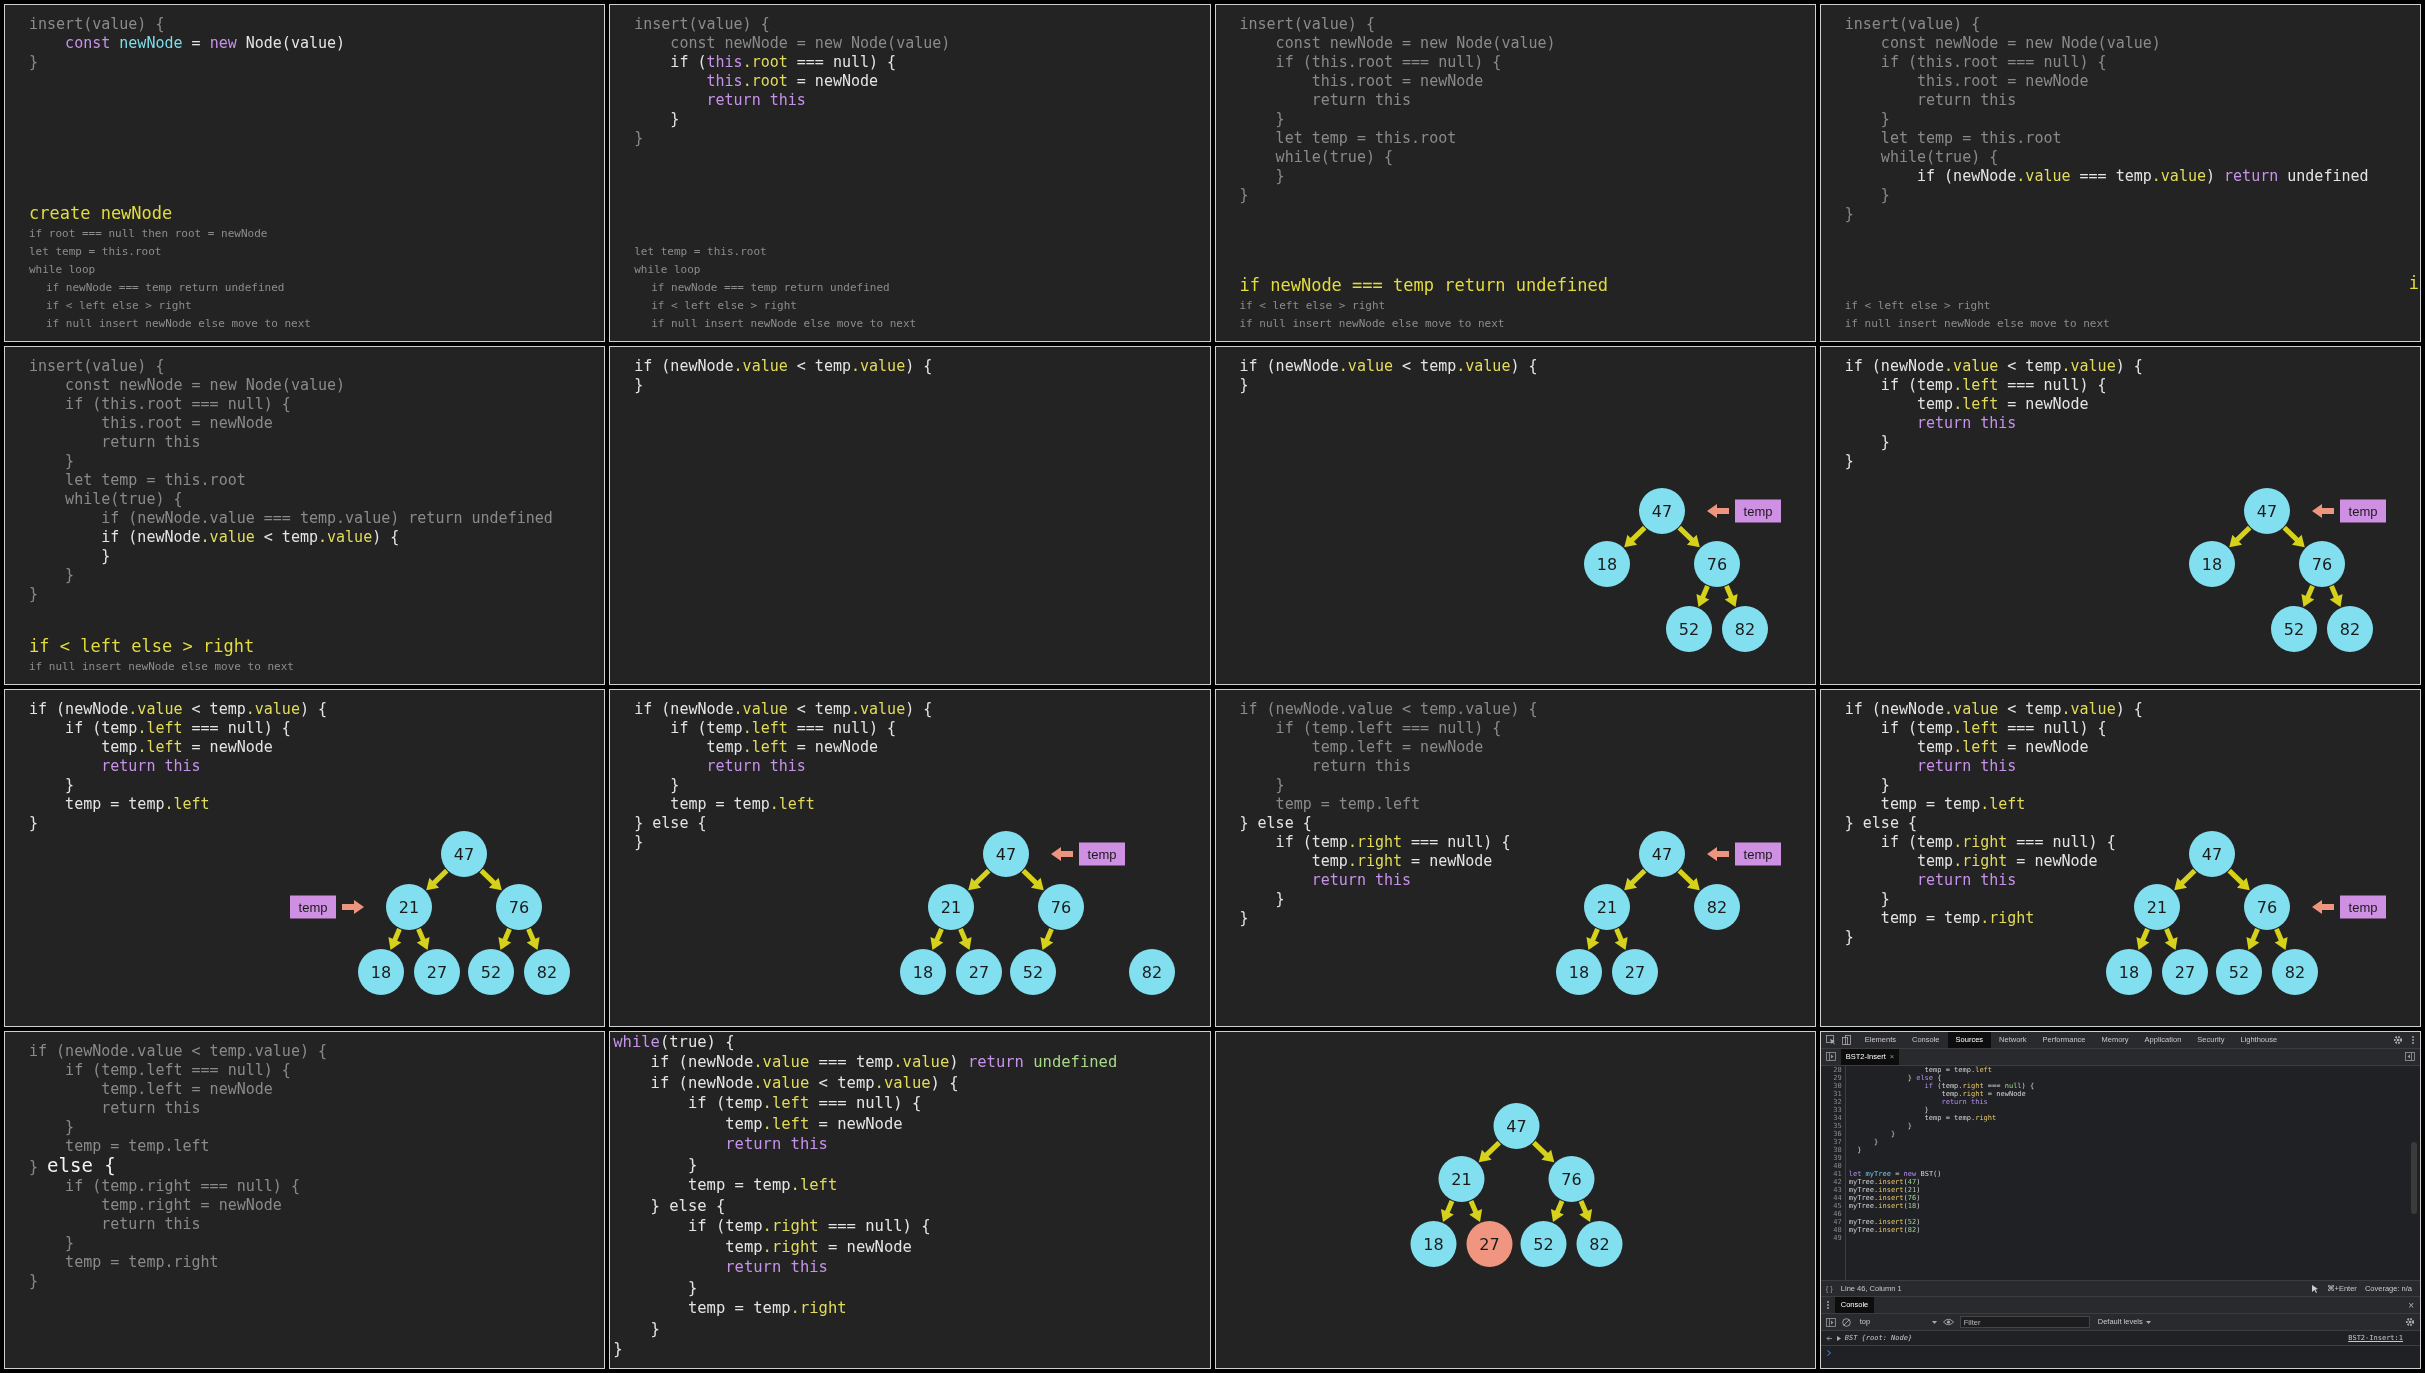 The width and height of the screenshot is (2425, 1373). What do you see at coordinates (2156, 906) in the screenshot?
I see `tree-node: 21` at bounding box center [2156, 906].